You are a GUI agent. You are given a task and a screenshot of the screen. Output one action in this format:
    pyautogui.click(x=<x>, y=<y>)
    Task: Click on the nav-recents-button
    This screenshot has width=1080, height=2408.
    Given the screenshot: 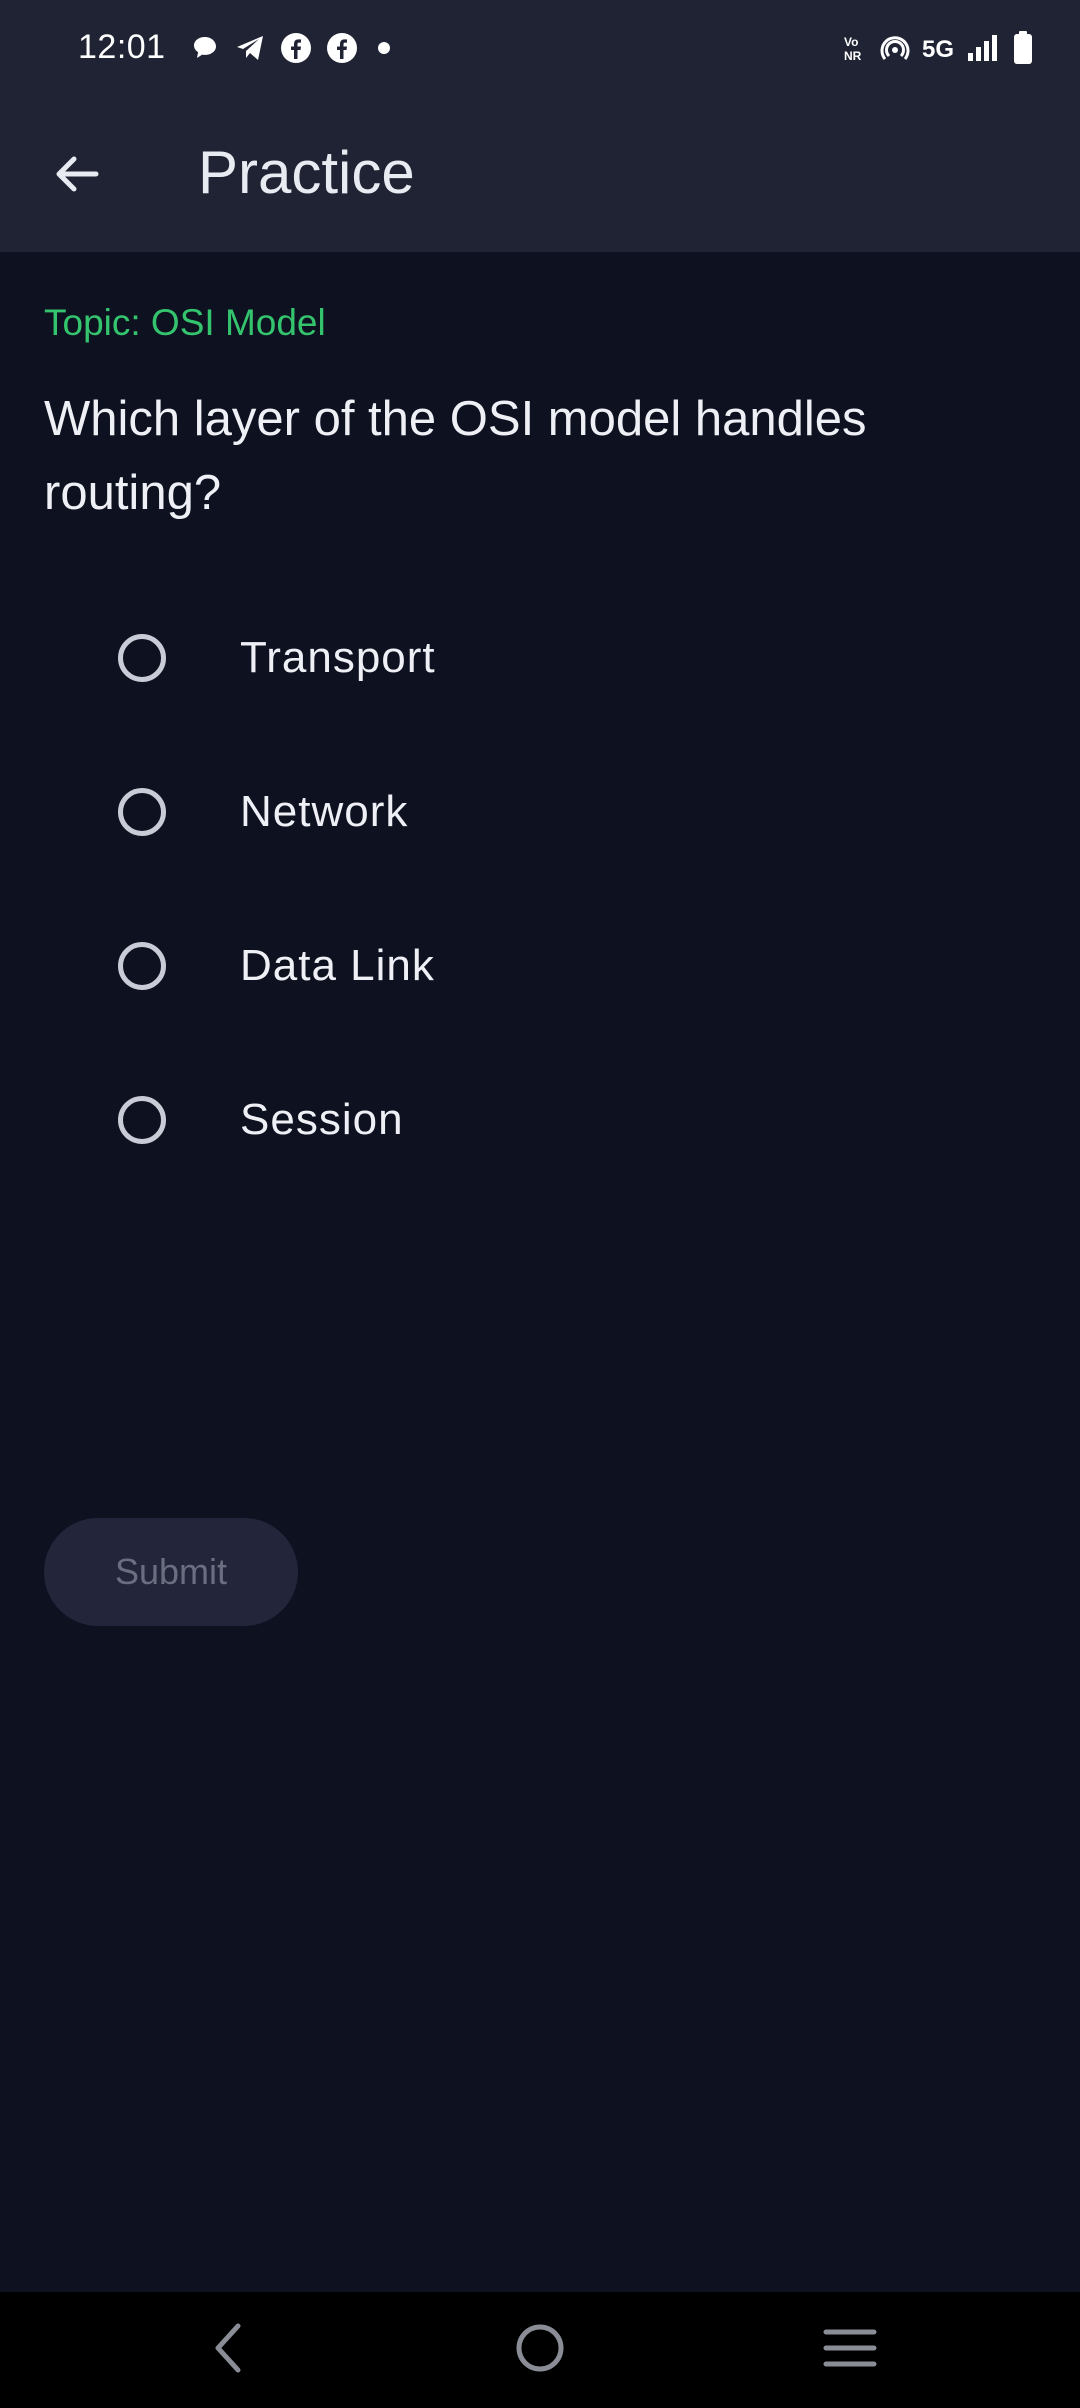 What is the action you would take?
    pyautogui.click(x=850, y=2350)
    